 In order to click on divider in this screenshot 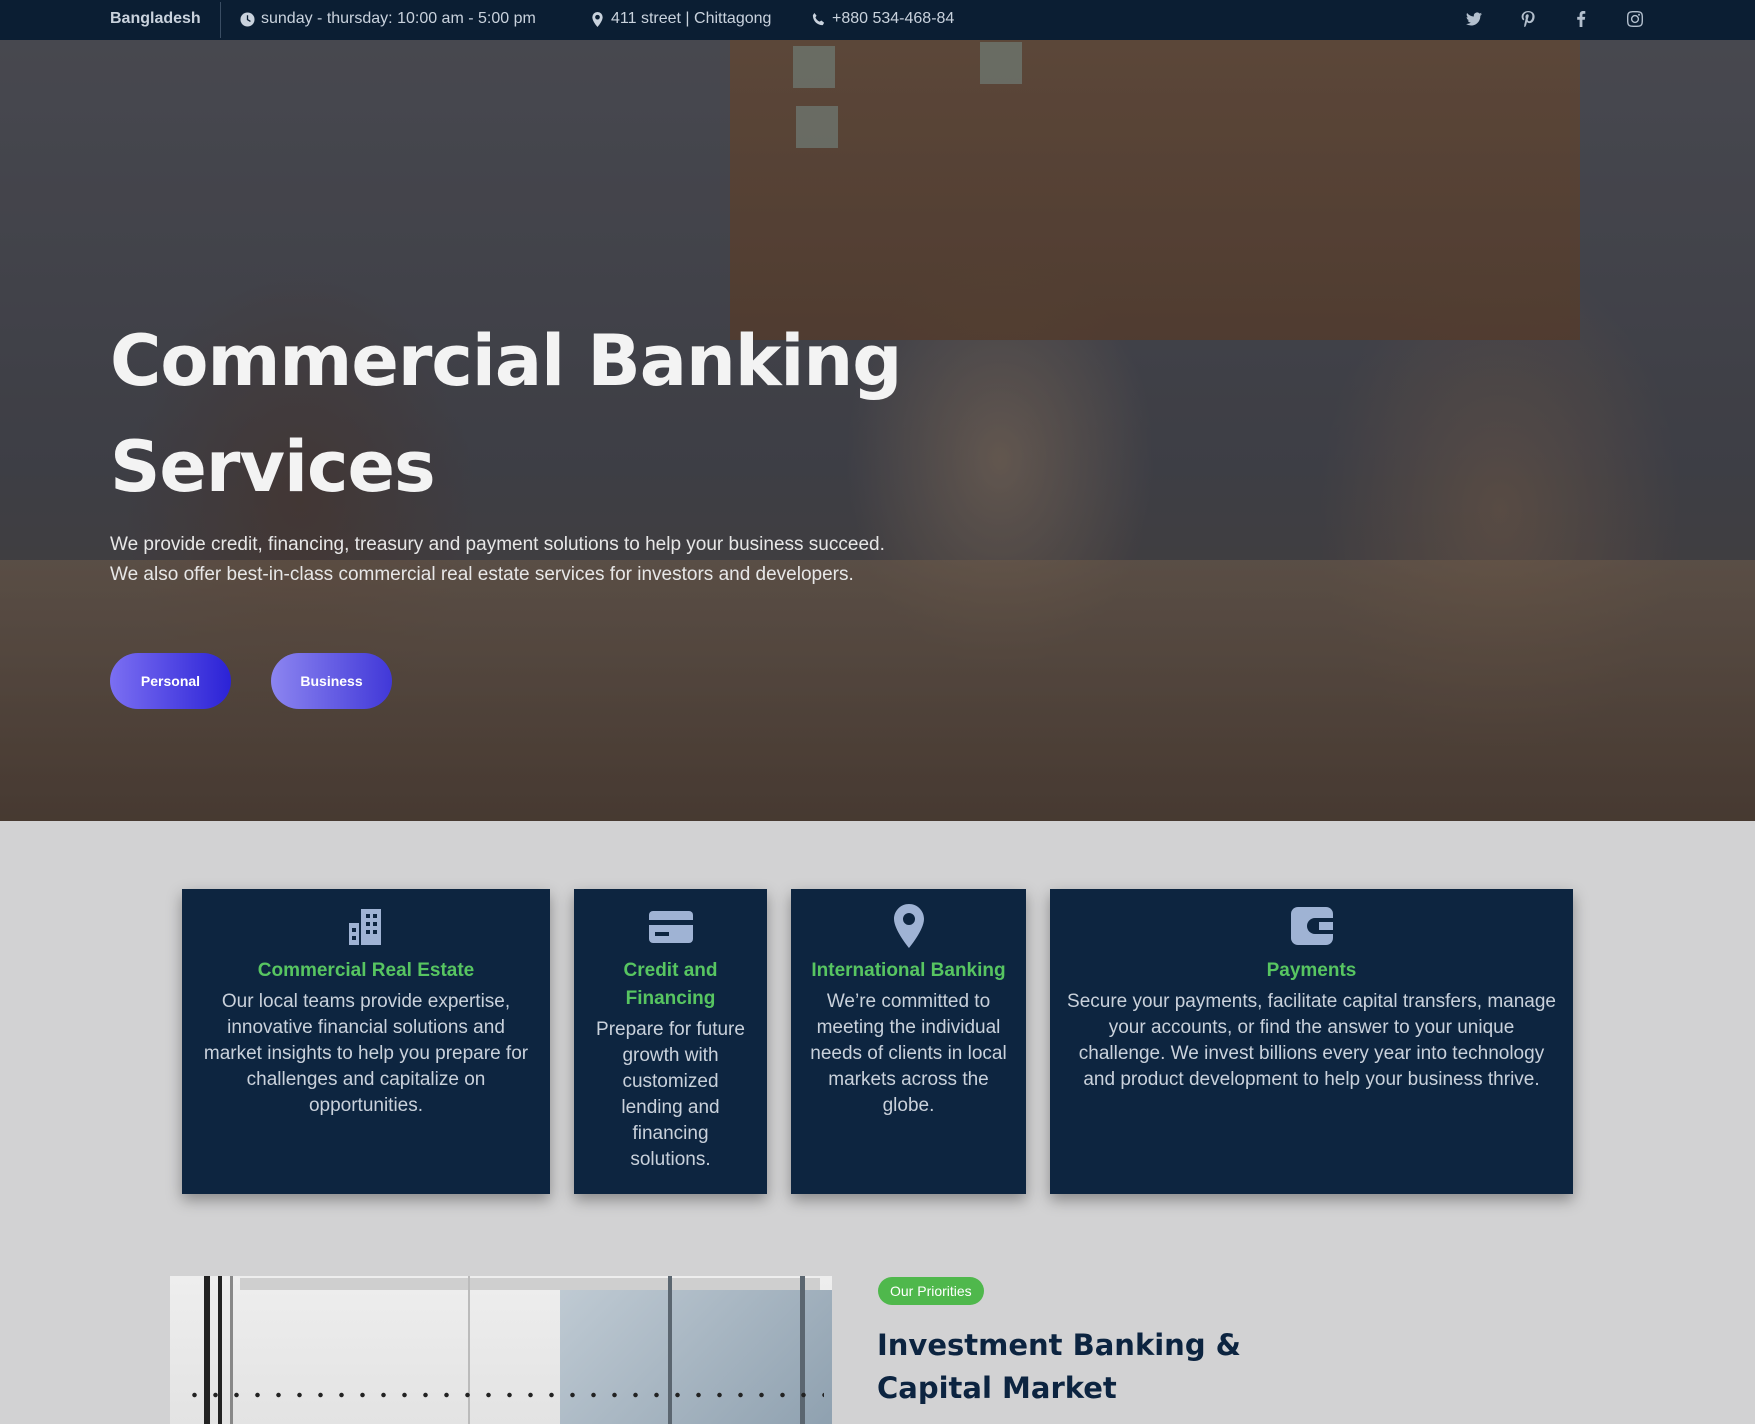, I will do `click(220, 20)`.